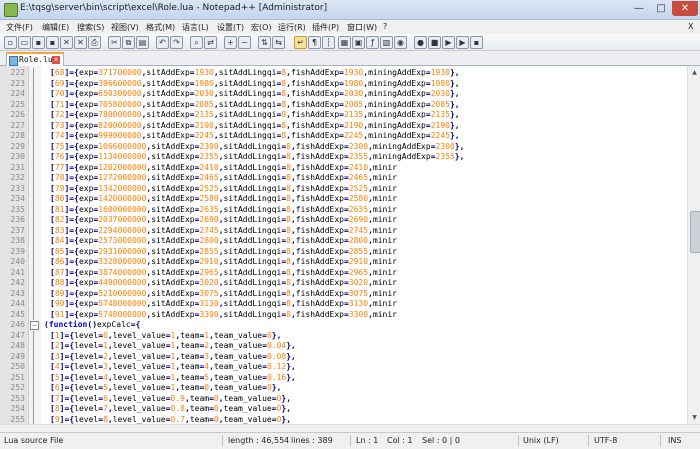  What do you see at coordinates (230, 42) in the screenshot?
I see `zoom-in-icon: +` at bounding box center [230, 42].